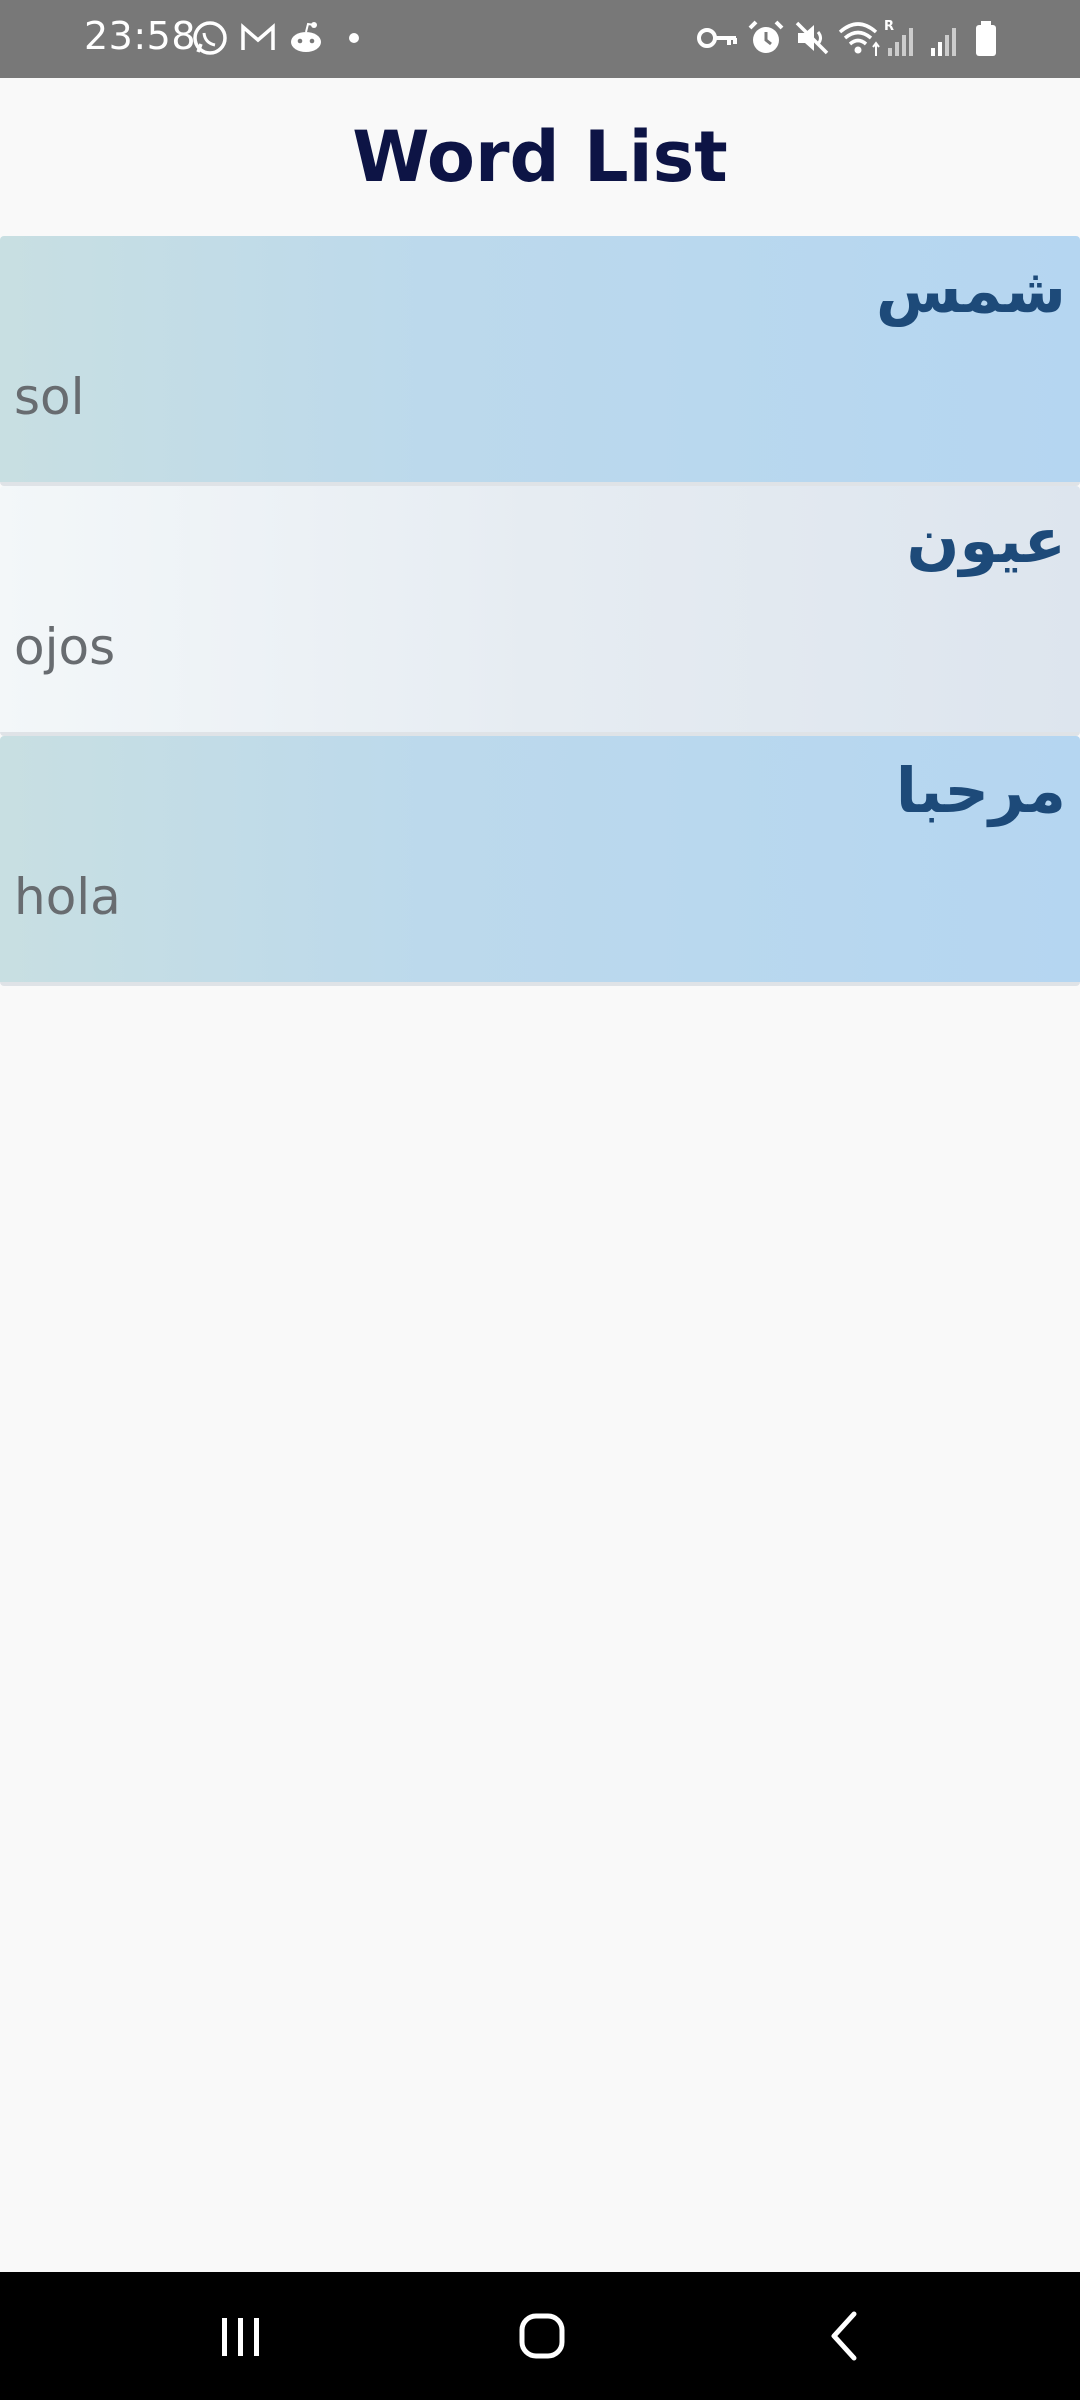  I want to click on back-icon, so click(844, 2336).